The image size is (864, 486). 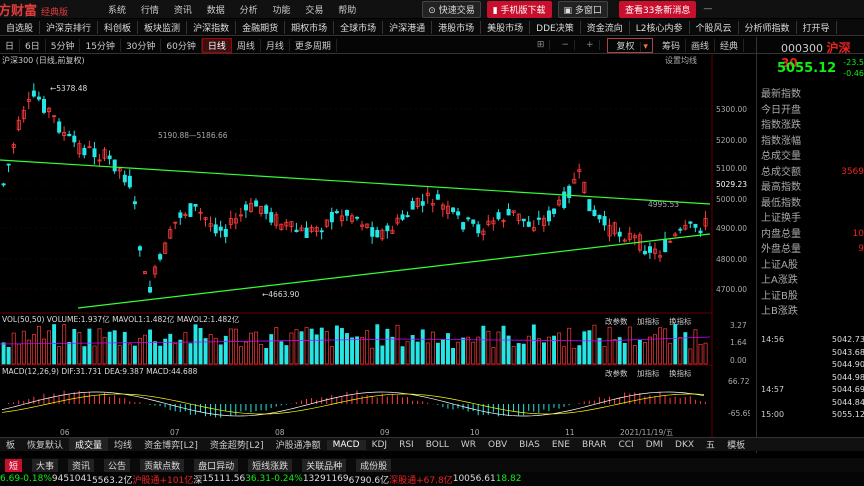 What do you see at coordinates (261, 27) in the screenshot?
I see `nav-item-5: 金融期货` at bounding box center [261, 27].